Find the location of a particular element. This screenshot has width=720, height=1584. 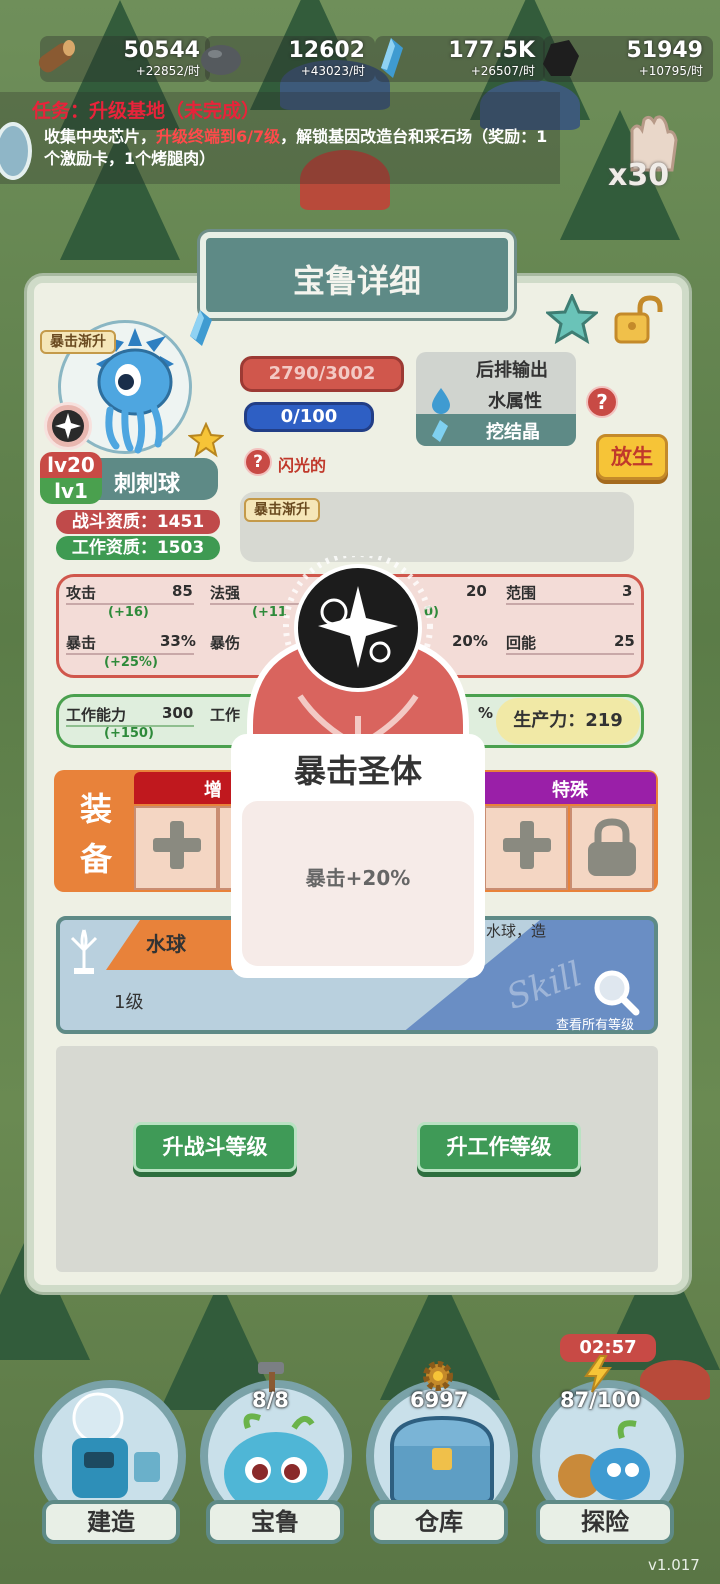

storage-count: 6997 is located at coordinates (439, 1400).